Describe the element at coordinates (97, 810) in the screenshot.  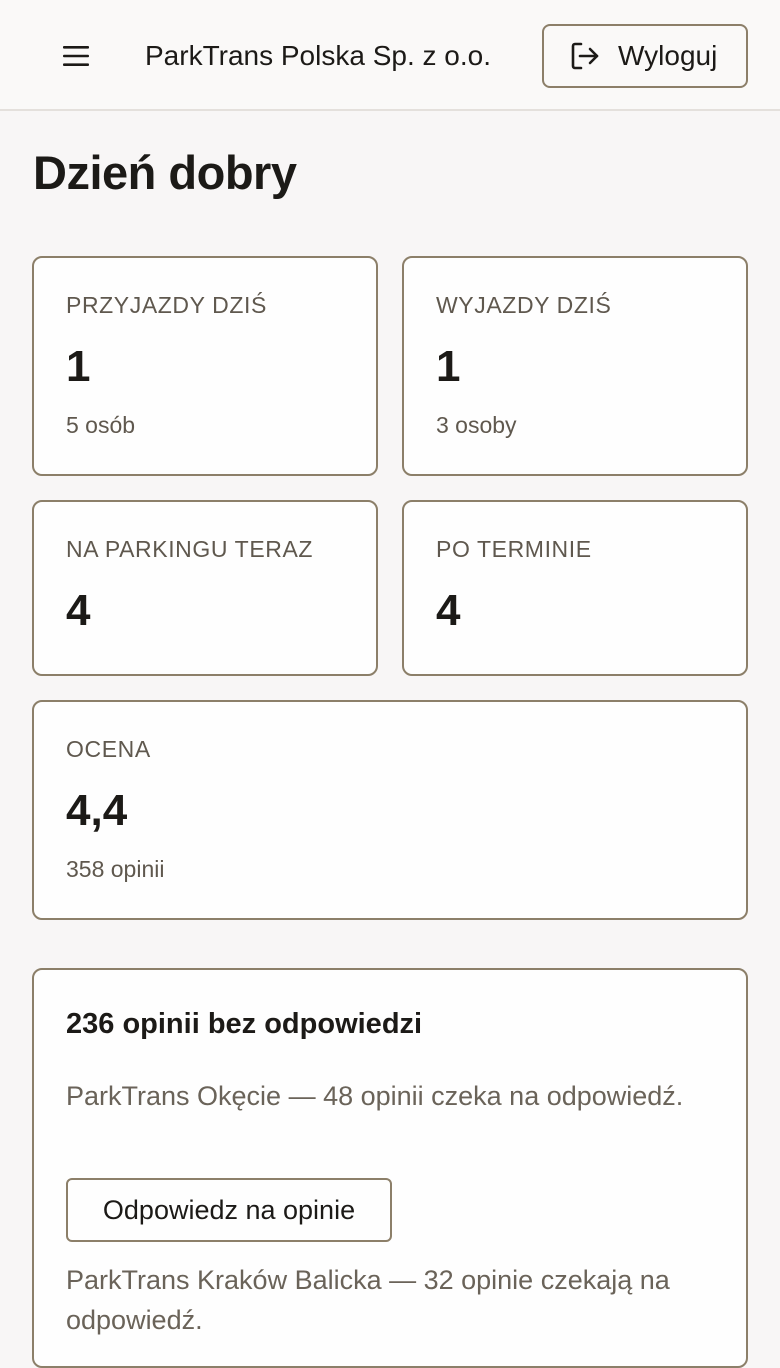
I see `stat-value: 4,4` at that location.